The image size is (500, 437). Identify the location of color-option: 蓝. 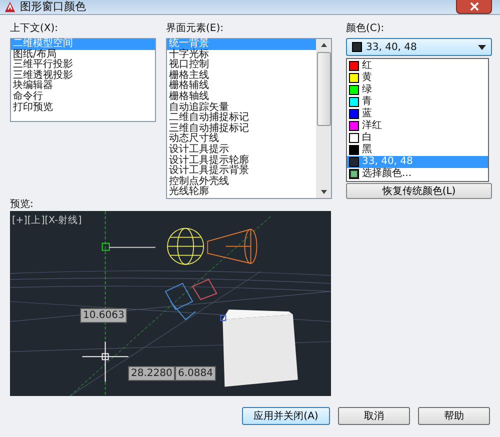
(417, 114).